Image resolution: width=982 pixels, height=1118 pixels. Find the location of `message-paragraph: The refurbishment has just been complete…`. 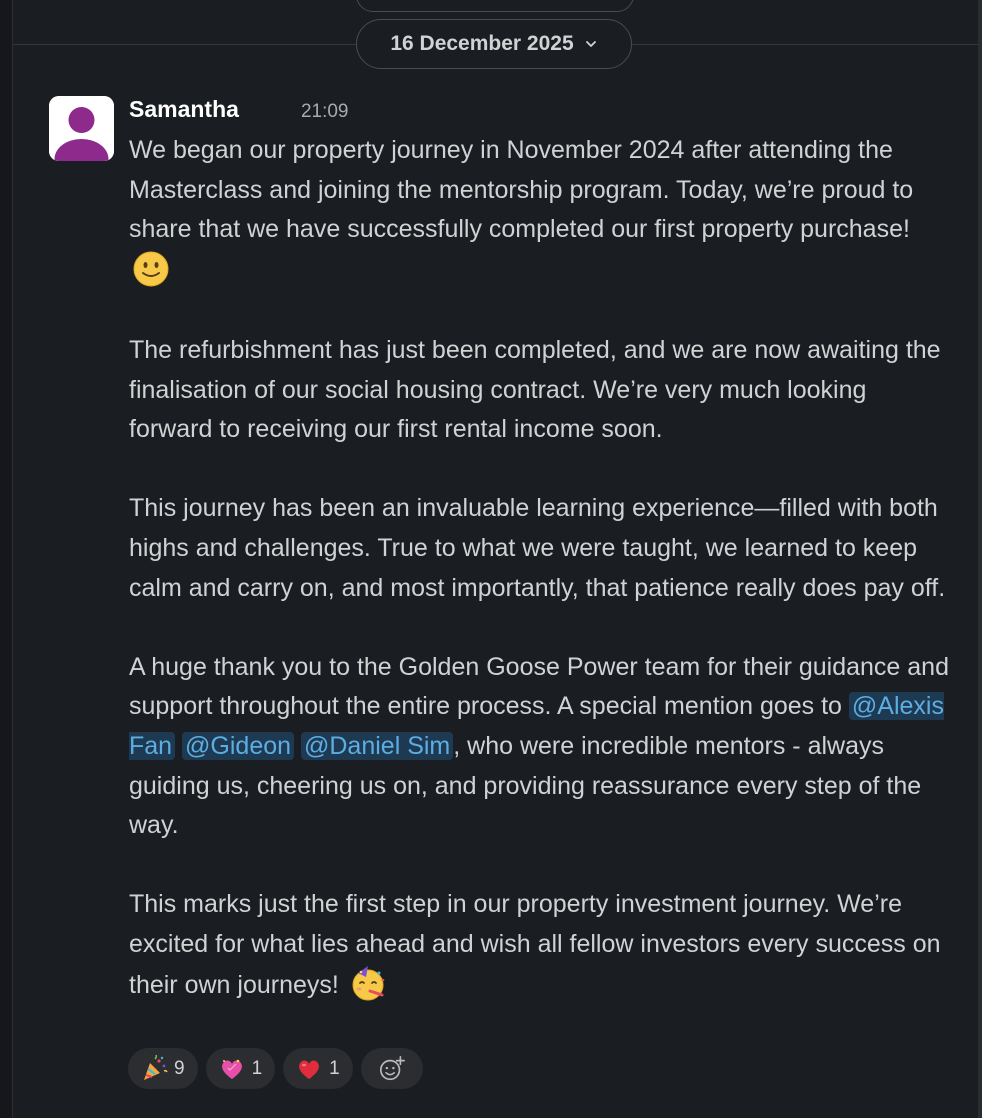

message-paragraph: The refurbishment has just been complete… is located at coordinates (535, 389).